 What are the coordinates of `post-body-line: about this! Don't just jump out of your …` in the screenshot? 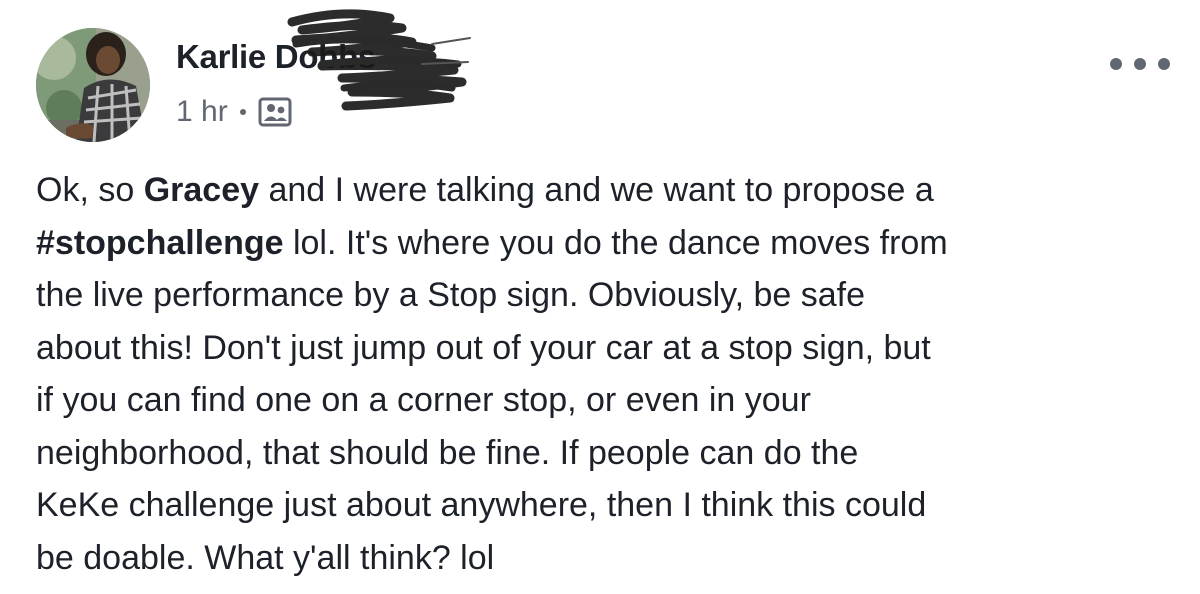 It's located at (483, 347).